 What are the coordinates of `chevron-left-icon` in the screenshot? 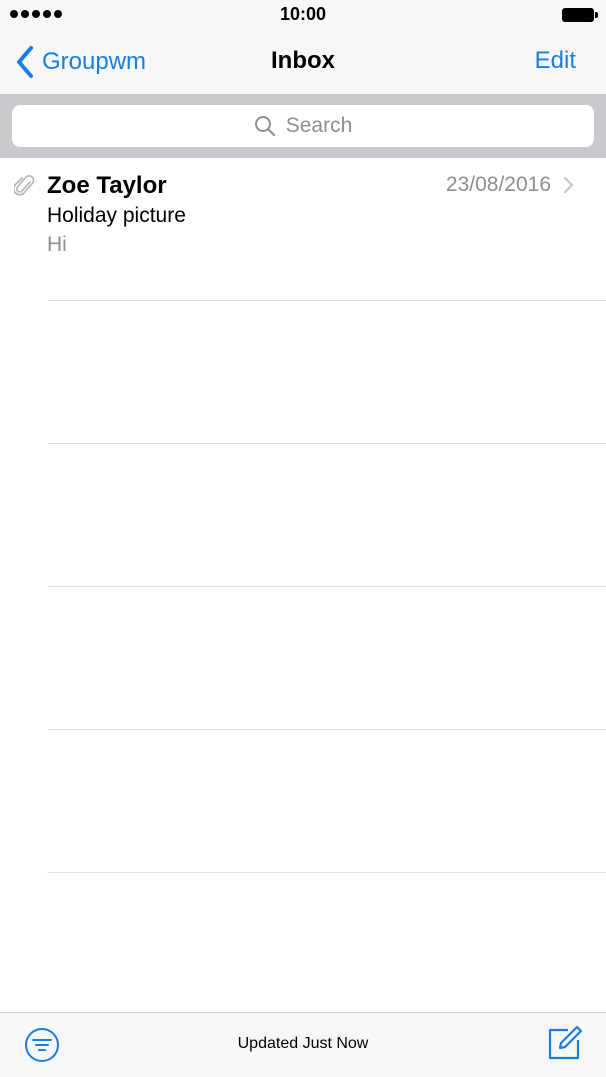 It's located at (25, 62).